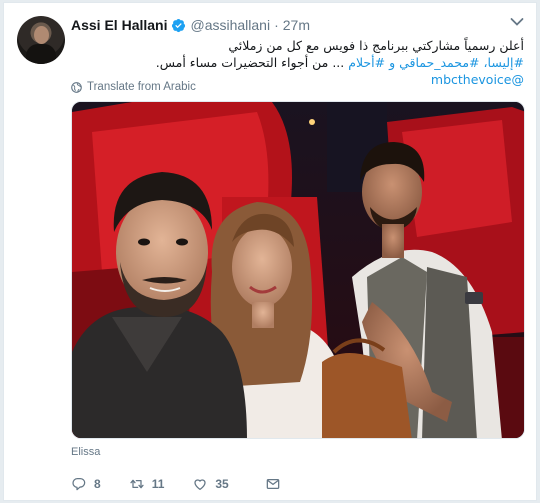 The width and height of the screenshot is (540, 503). I want to click on direct-message-button, so click(273, 484).